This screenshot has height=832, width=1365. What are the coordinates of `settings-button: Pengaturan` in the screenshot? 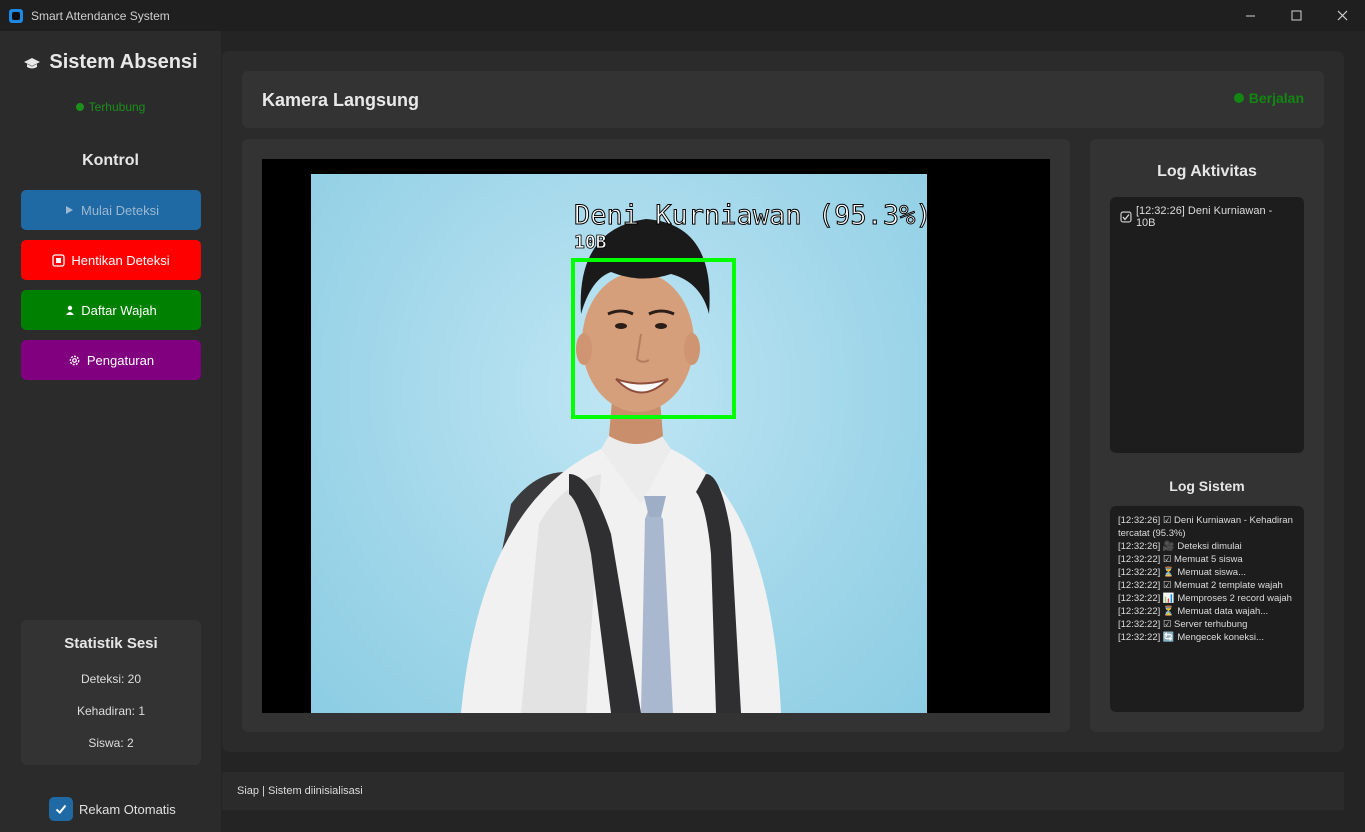 It's located at (111, 360).